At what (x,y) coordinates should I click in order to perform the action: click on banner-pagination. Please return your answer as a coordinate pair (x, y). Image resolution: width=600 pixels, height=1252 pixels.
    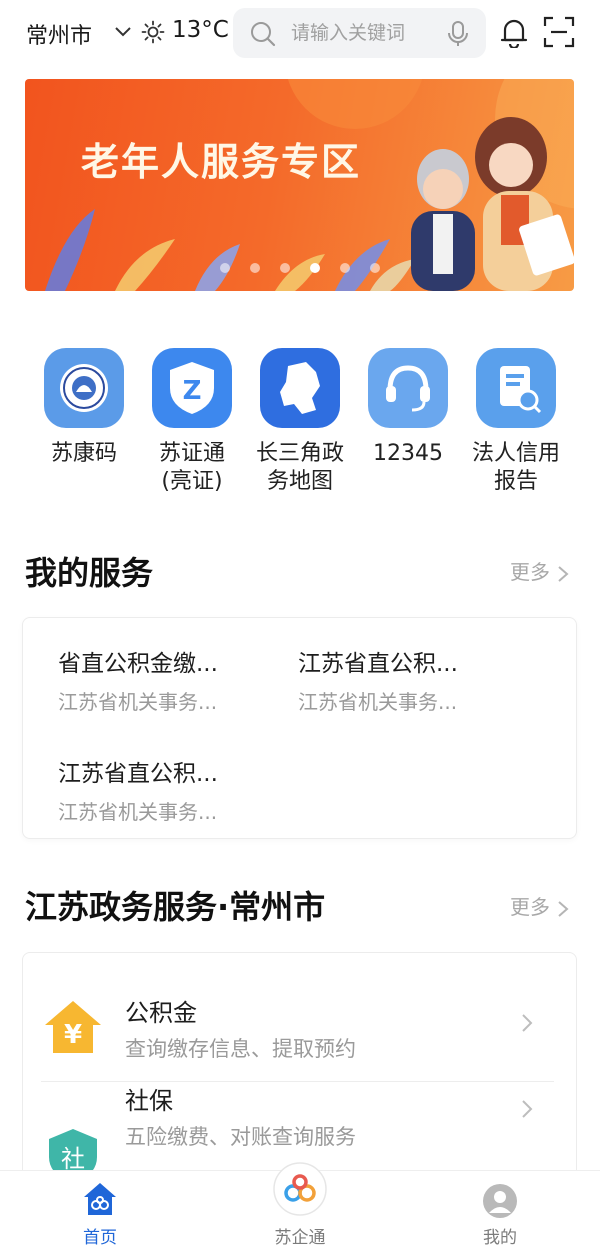
    Looking at the image, I should click on (299, 267).